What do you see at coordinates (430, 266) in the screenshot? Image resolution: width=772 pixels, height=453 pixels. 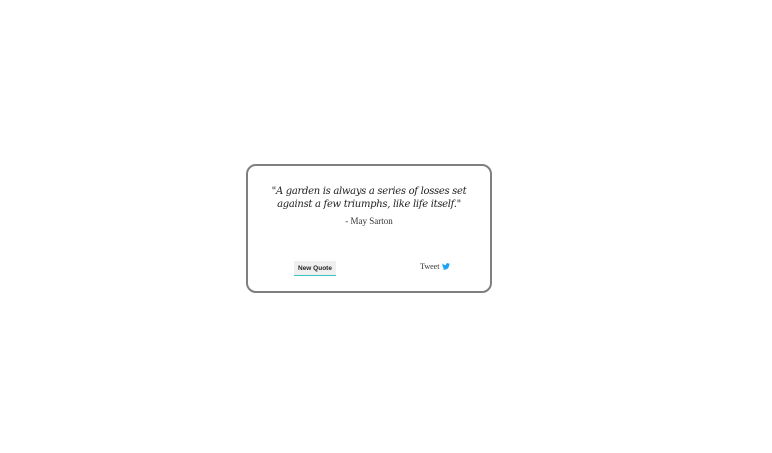 I see `tweet-label: Tweet` at bounding box center [430, 266].